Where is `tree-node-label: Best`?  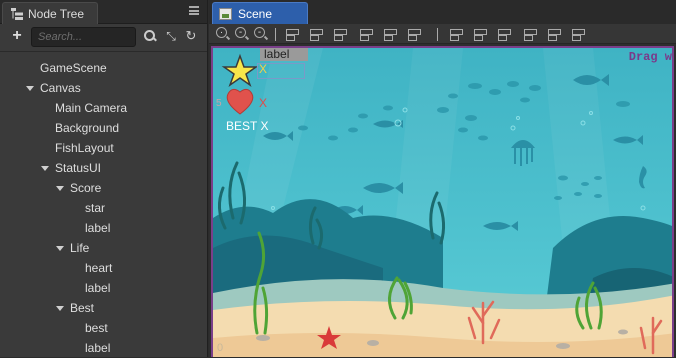
tree-node-label: Best is located at coordinates (82, 308).